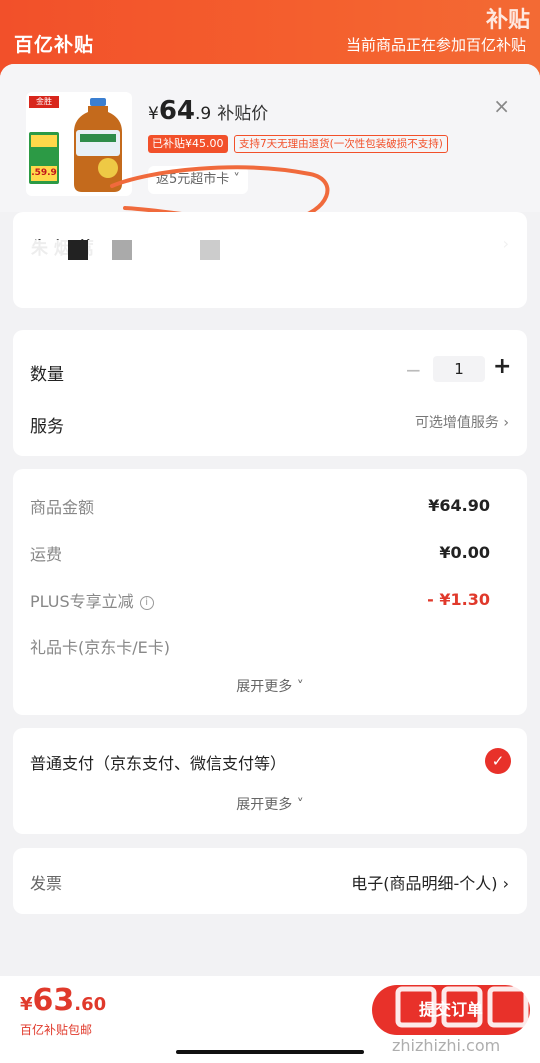  What do you see at coordinates (100, 646) in the screenshot?
I see `gift-card-label: 礼品卡(京东卡/E卡)` at bounding box center [100, 646].